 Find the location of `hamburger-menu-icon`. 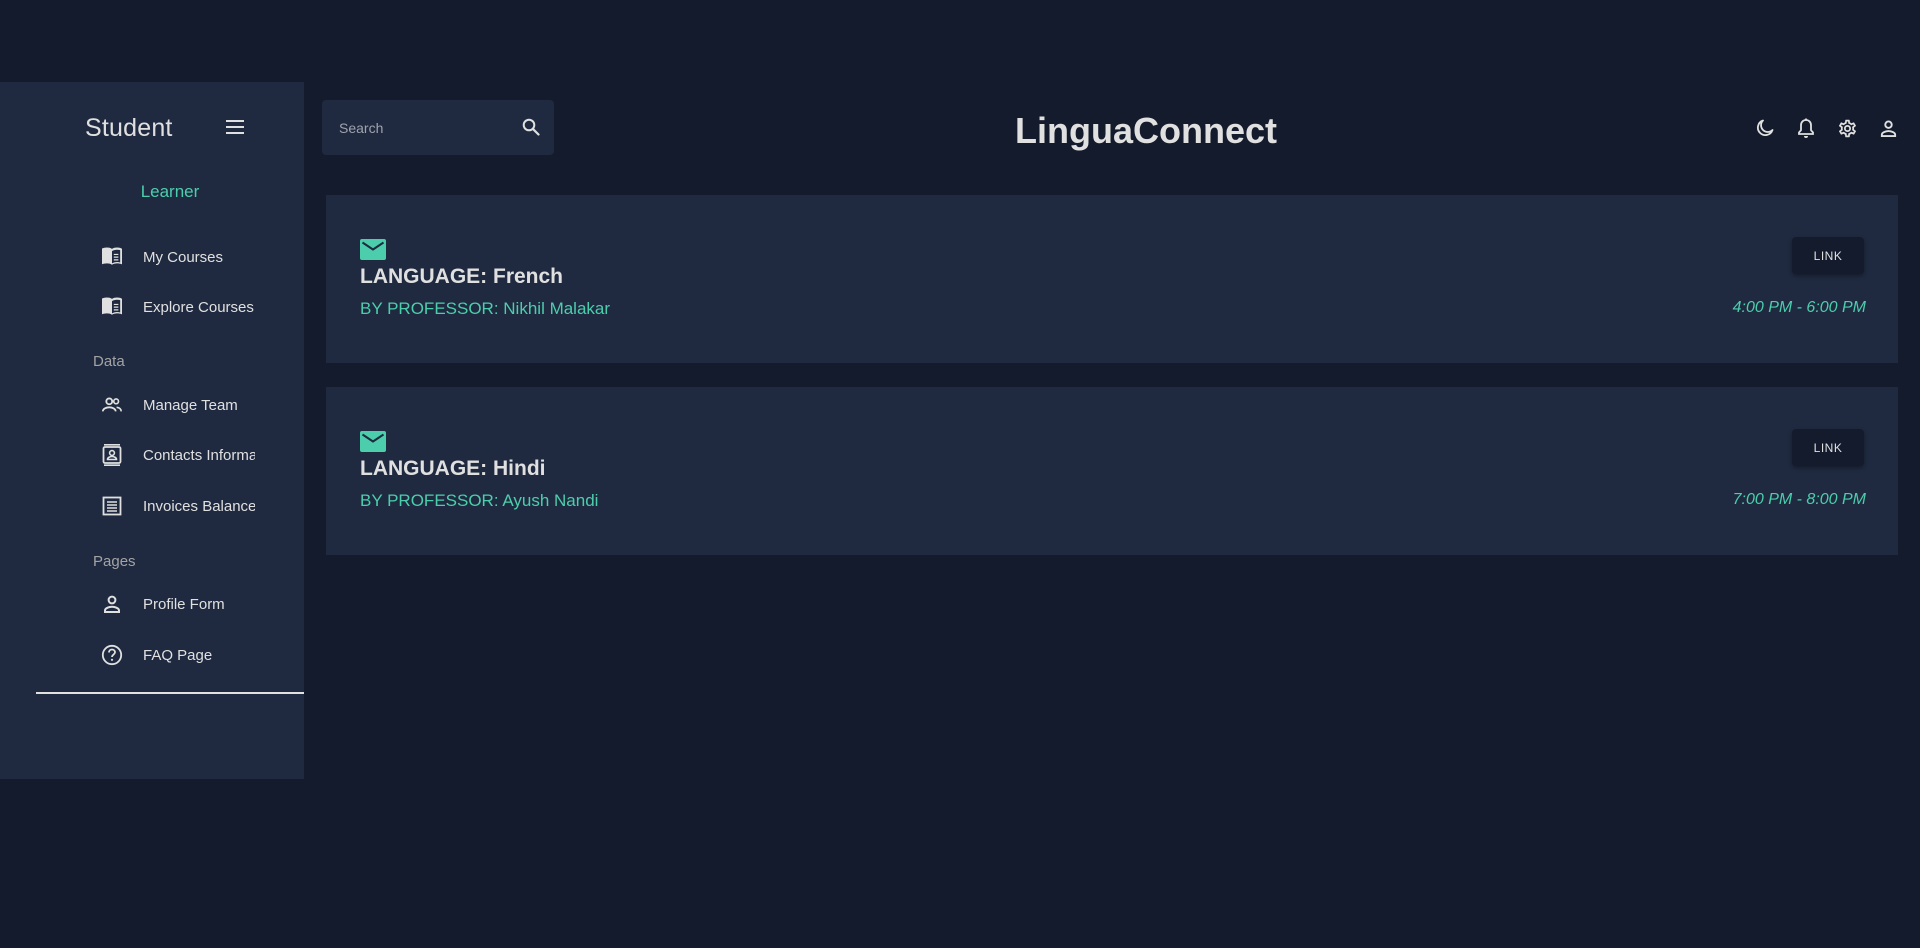

hamburger-menu-icon is located at coordinates (235, 129).